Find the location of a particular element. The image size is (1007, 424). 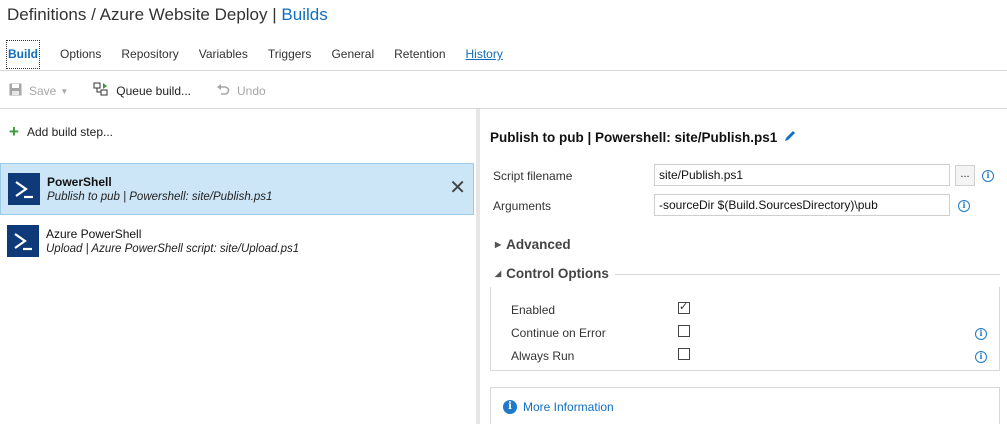

more-information-link: i More Information is located at coordinates (558, 407).